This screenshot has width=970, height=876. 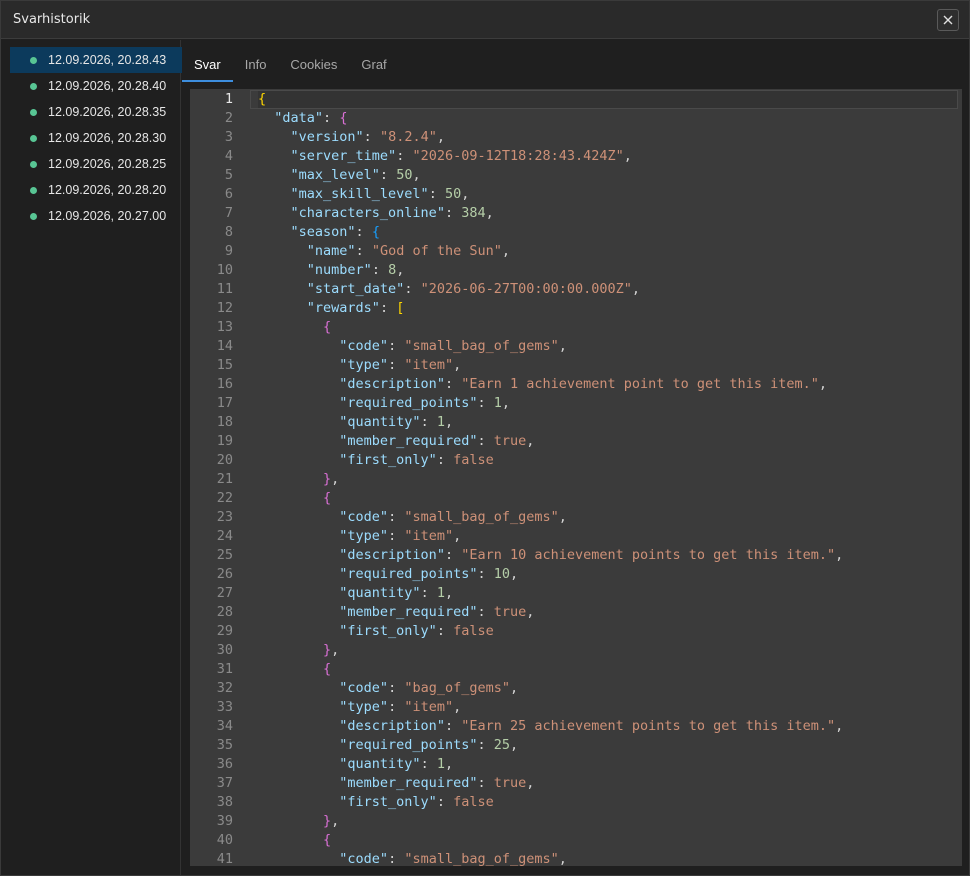 What do you see at coordinates (96, 164) in the screenshot?
I see `history-item: 12.09.2026, 20.28.25` at bounding box center [96, 164].